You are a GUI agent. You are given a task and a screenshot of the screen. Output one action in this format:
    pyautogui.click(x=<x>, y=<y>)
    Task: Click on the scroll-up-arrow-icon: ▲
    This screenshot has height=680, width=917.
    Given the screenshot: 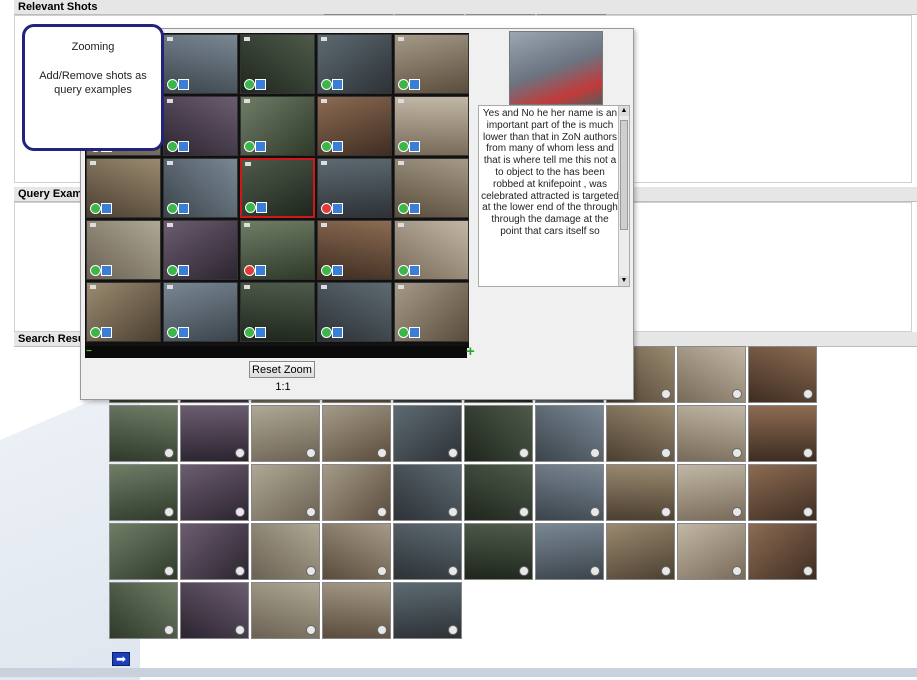 What is the action you would take?
    pyautogui.click(x=624, y=111)
    